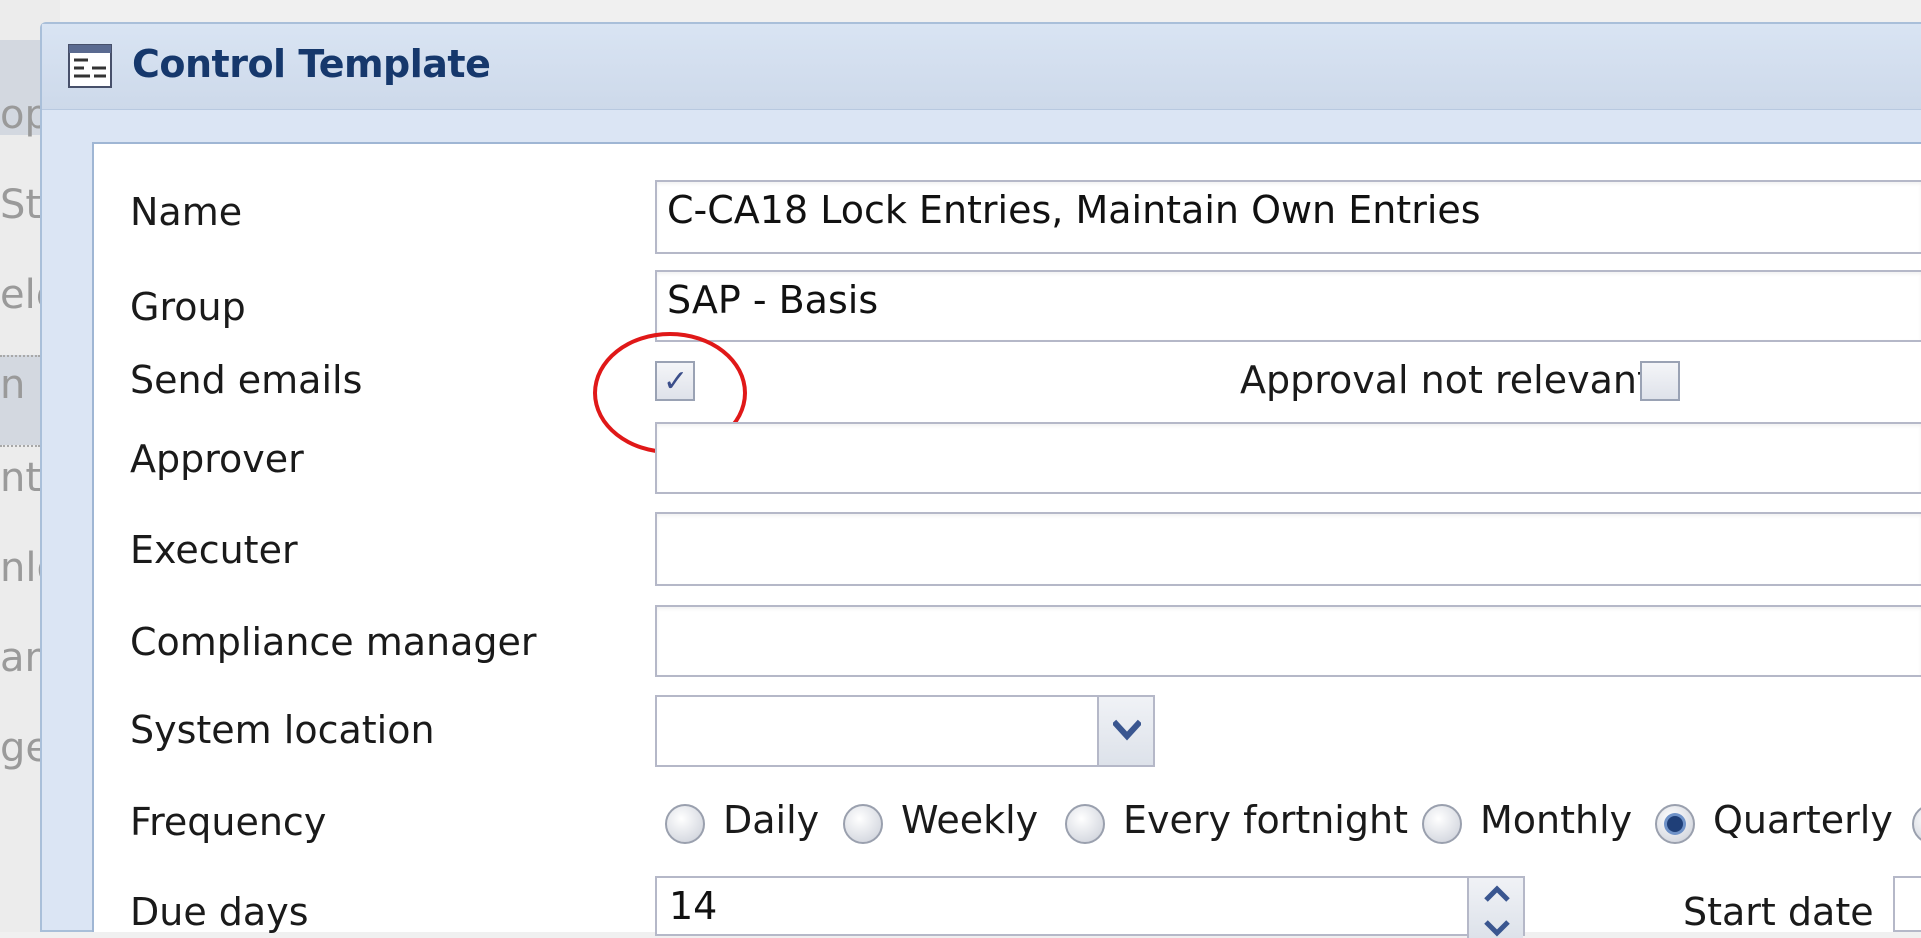 Image resolution: width=1921 pixels, height=938 pixels. Describe the element at coordinates (1778, 912) in the screenshot. I see `start-date-label: Start date` at that location.